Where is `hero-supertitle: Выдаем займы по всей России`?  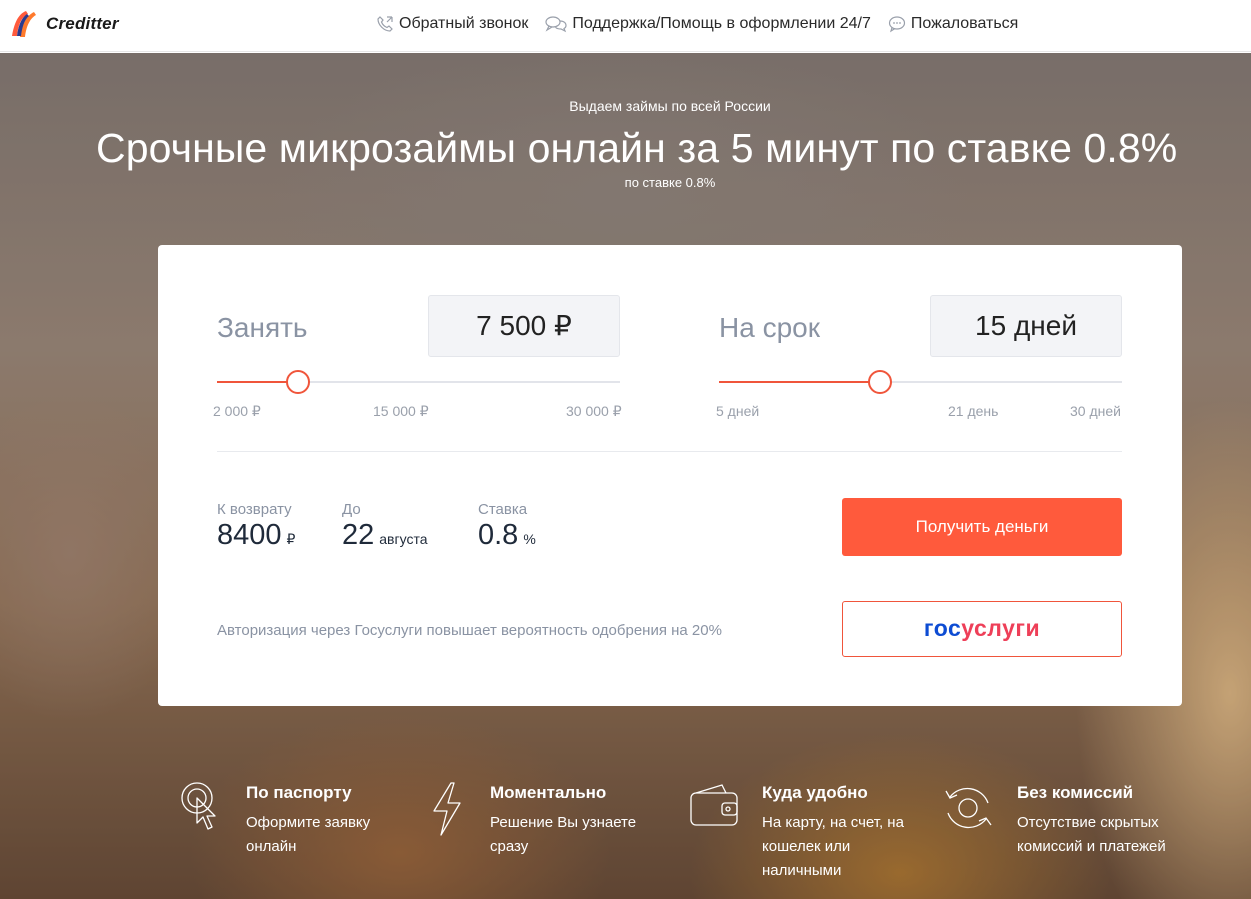 hero-supertitle: Выдаем займы по всей России is located at coordinates (670, 106).